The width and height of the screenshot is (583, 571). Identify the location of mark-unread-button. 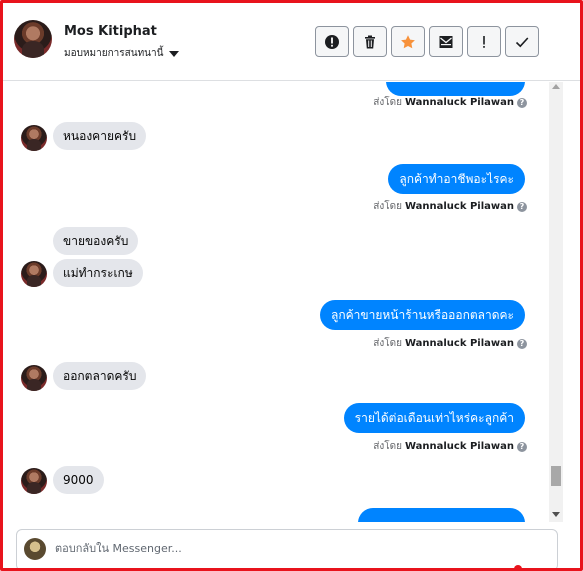
(446, 41).